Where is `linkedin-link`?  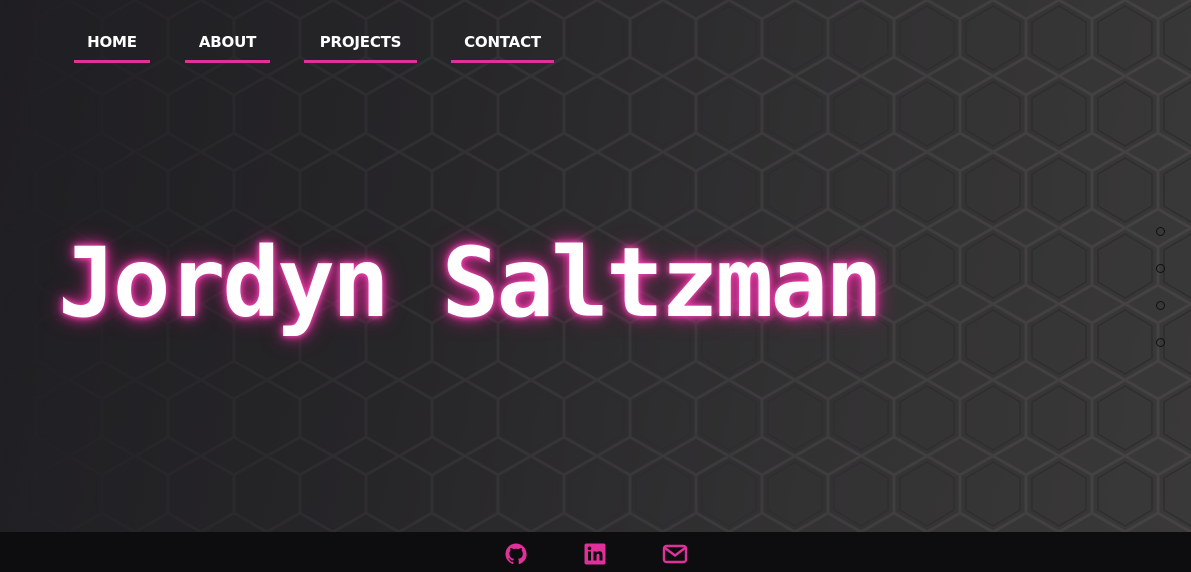 linkedin-link is located at coordinates (595, 554).